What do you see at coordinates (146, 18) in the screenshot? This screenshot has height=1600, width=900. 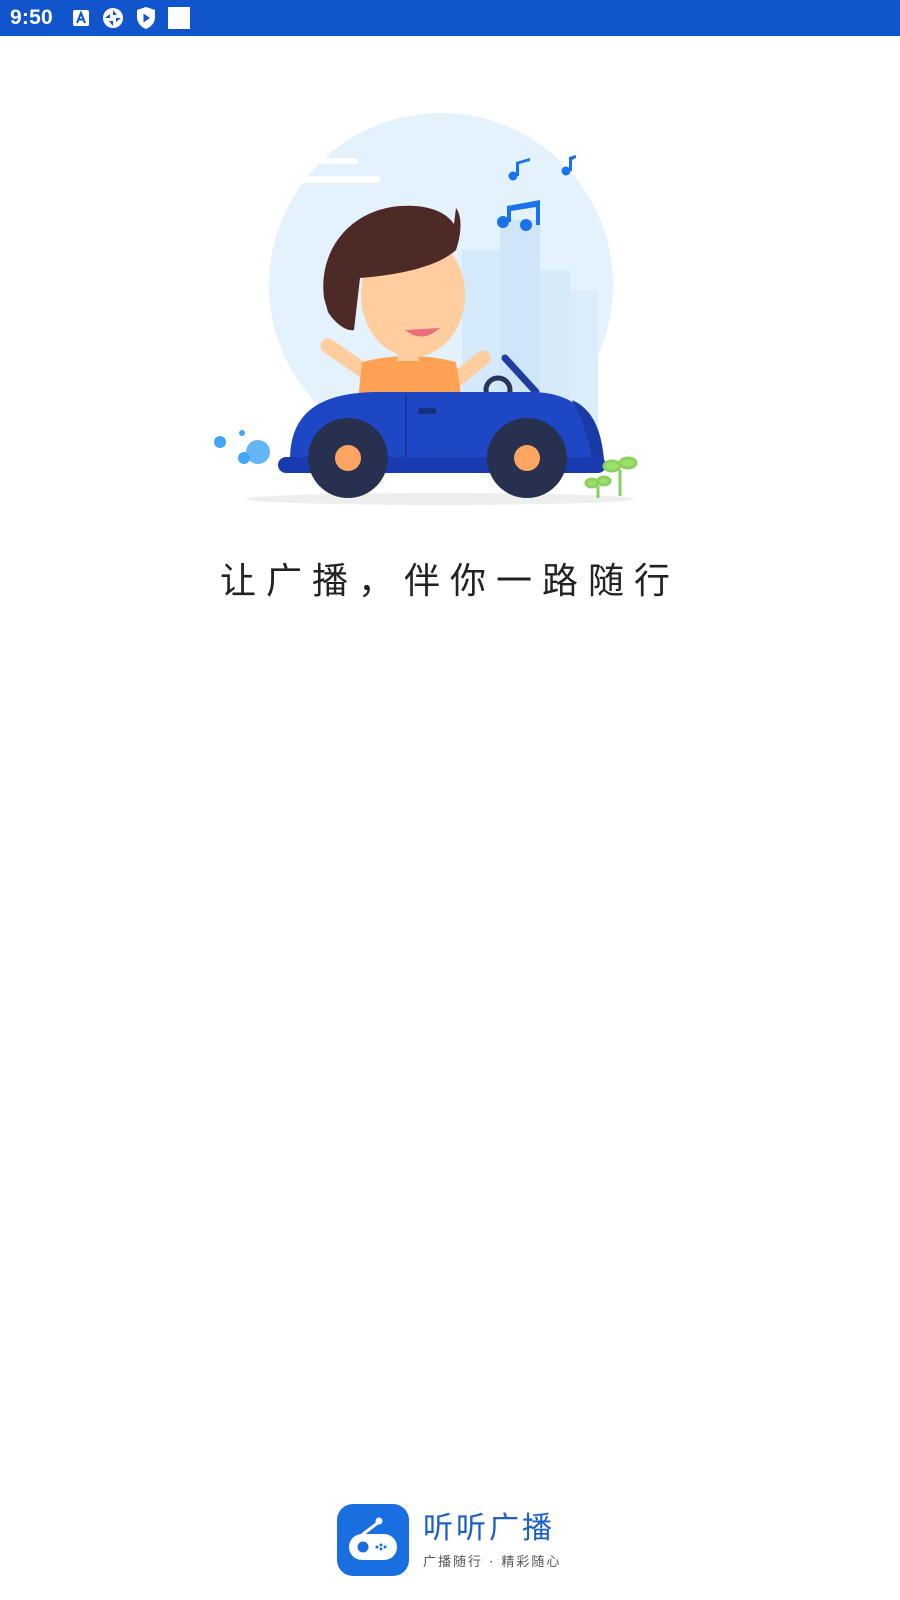 I see `shield-play-icon` at bounding box center [146, 18].